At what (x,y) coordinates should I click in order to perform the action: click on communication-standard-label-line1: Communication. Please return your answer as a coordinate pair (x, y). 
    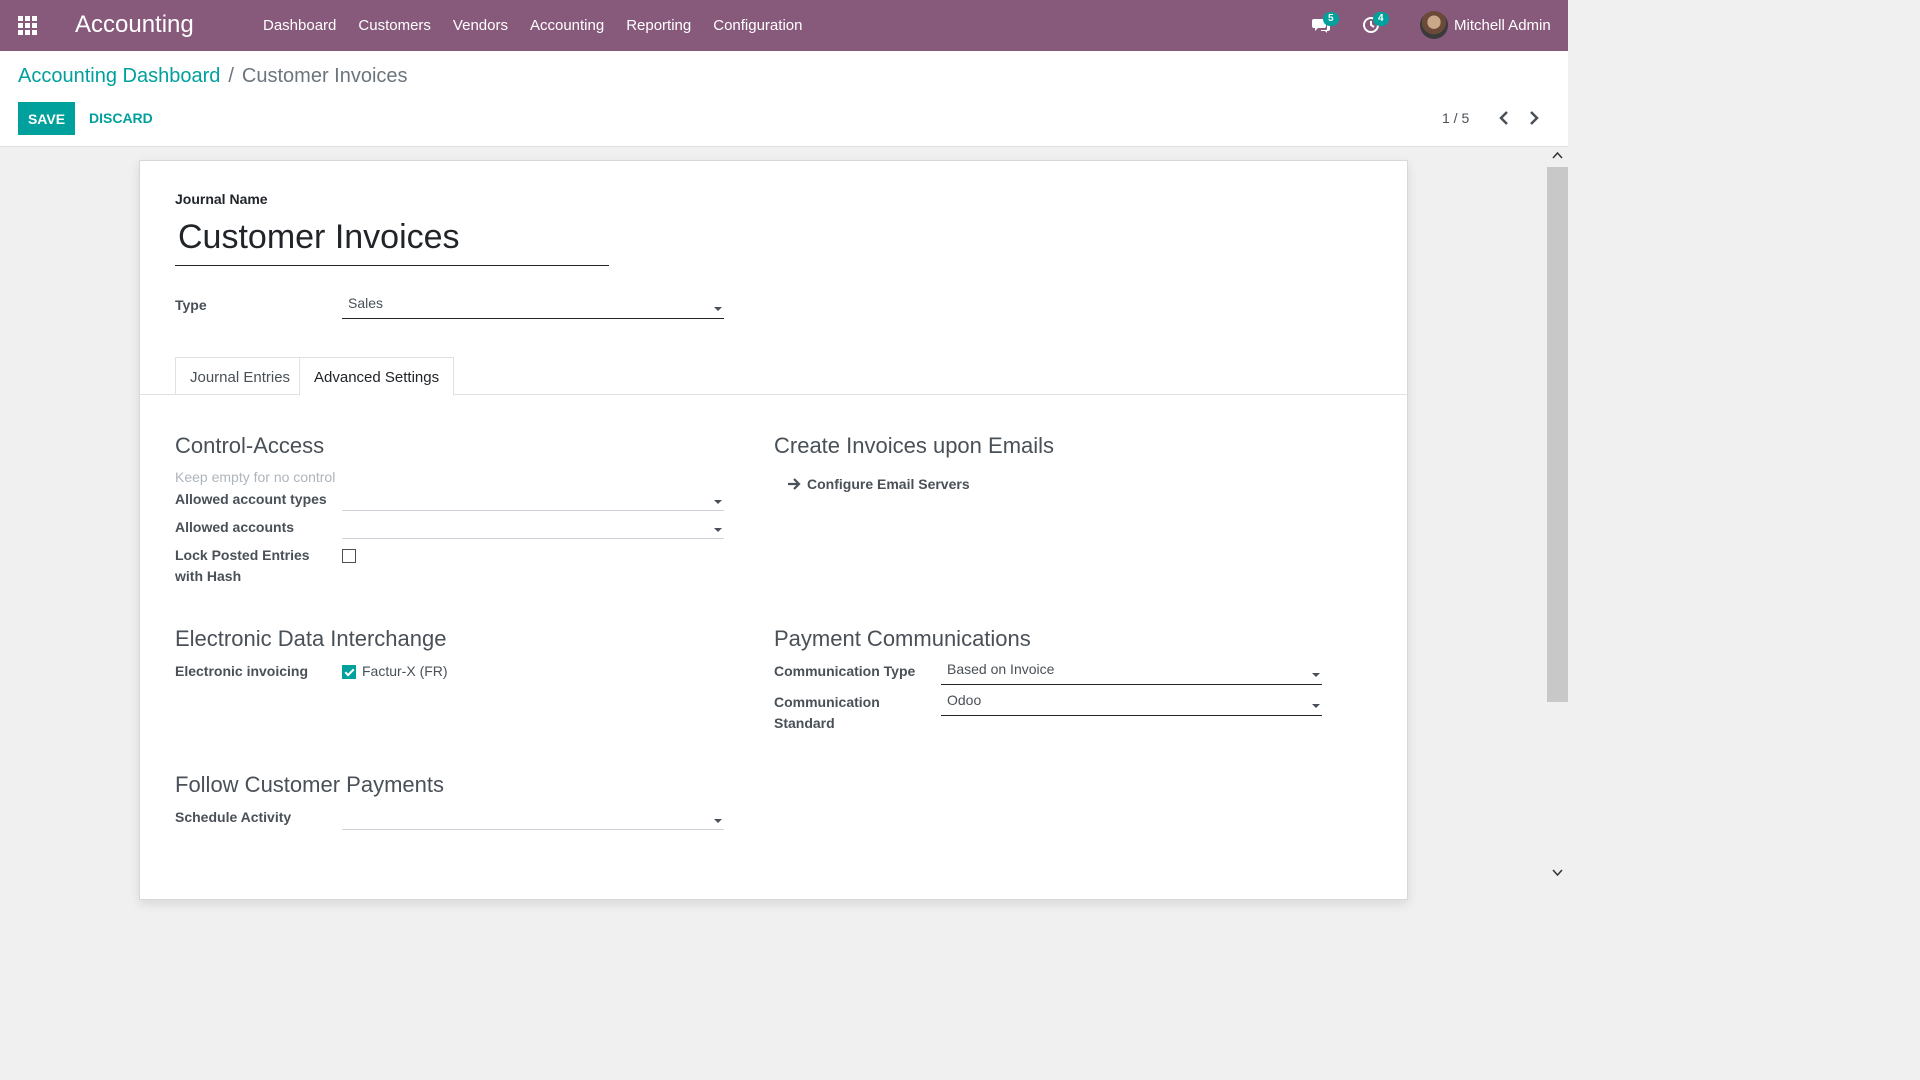
    Looking at the image, I should click on (827, 702).